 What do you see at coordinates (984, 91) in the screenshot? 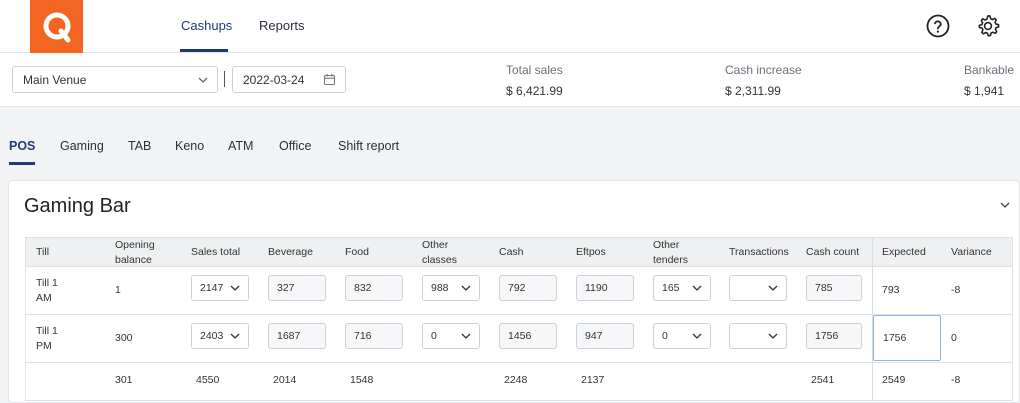
I see `stat-bankable-value: $ 1,941` at bounding box center [984, 91].